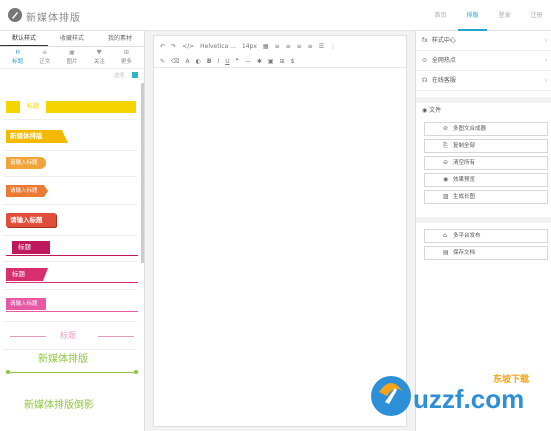  I want to click on code-icon: </>, so click(188, 46).